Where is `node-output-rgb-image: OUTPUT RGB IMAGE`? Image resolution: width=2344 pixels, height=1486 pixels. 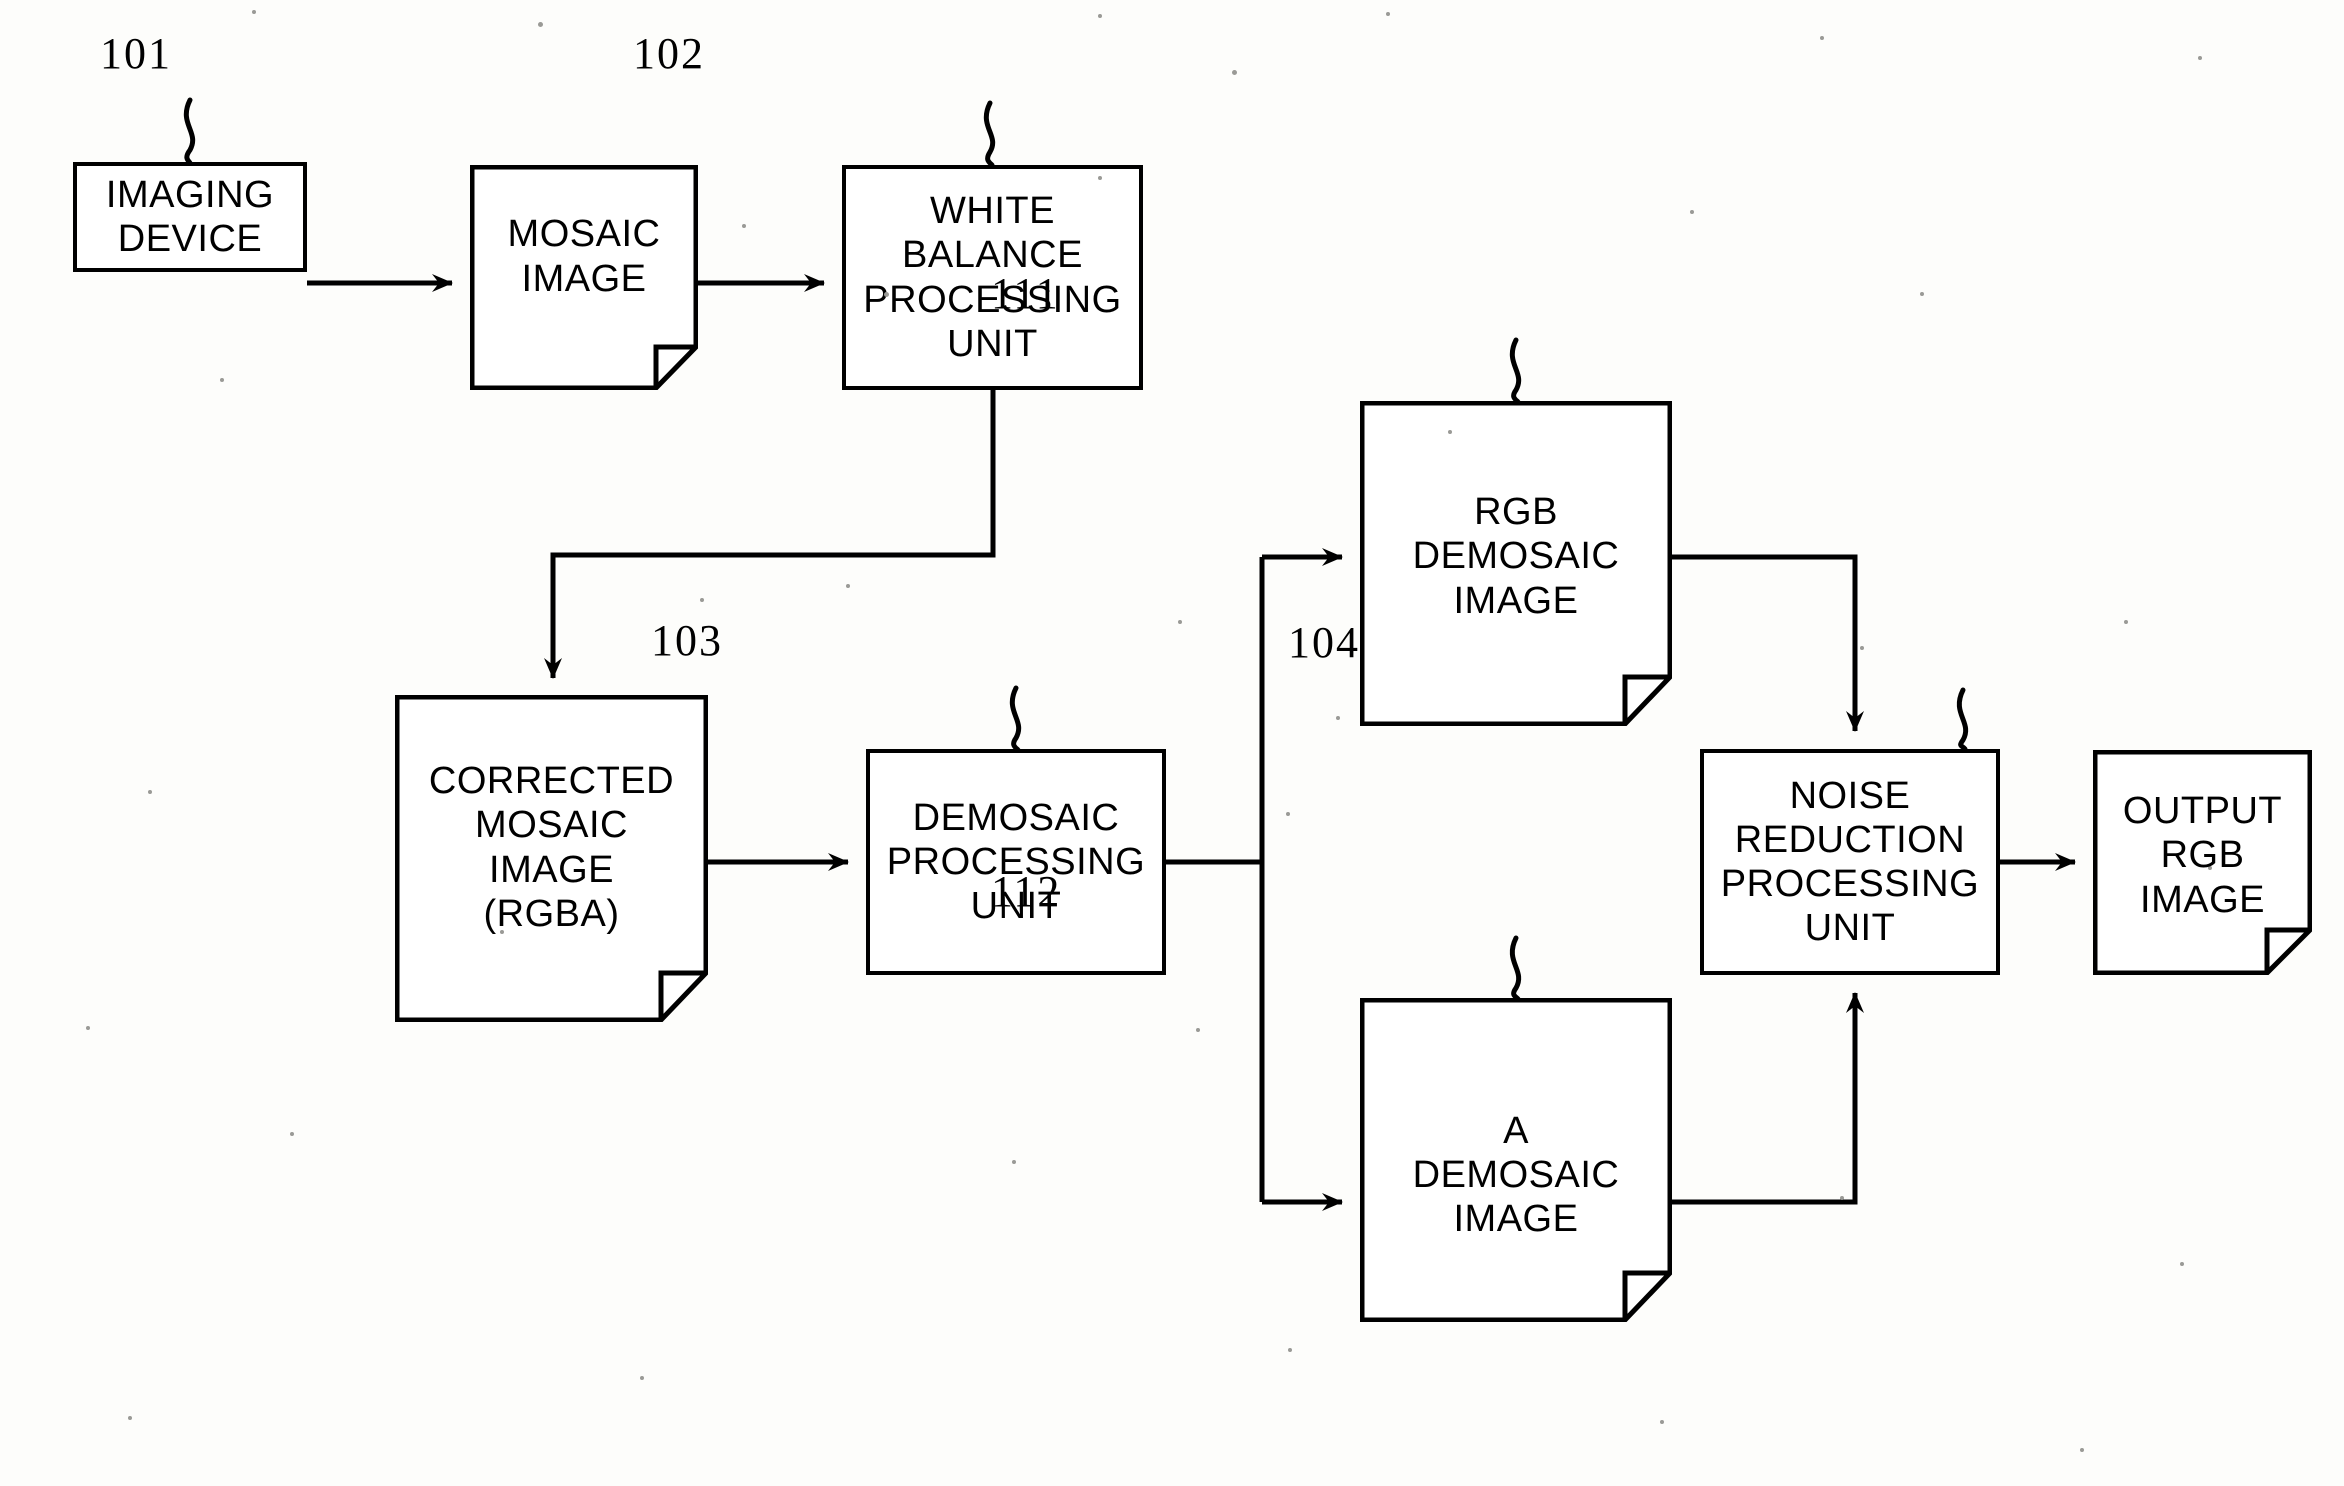
node-output-rgb-image: OUTPUT RGB IMAGE is located at coordinates (2202, 862).